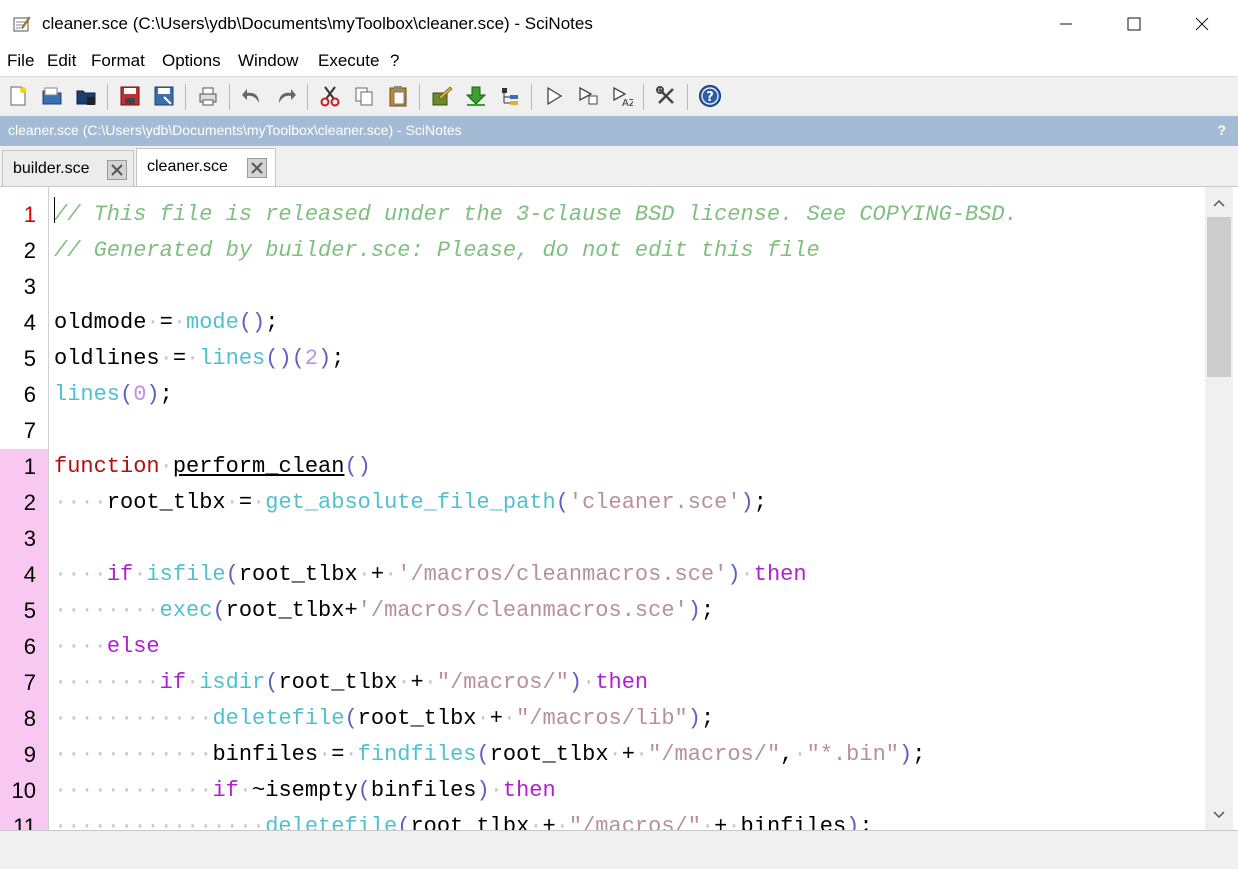 The image size is (1238, 869). Describe the element at coordinates (442, 96) in the screenshot. I see `find-button` at that location.